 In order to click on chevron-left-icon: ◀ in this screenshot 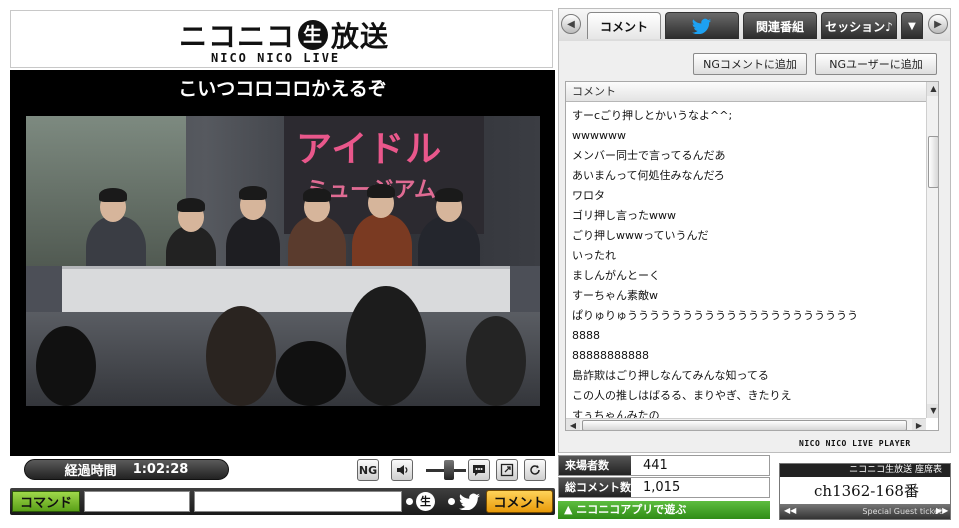, I will do `click(571, 24)`.